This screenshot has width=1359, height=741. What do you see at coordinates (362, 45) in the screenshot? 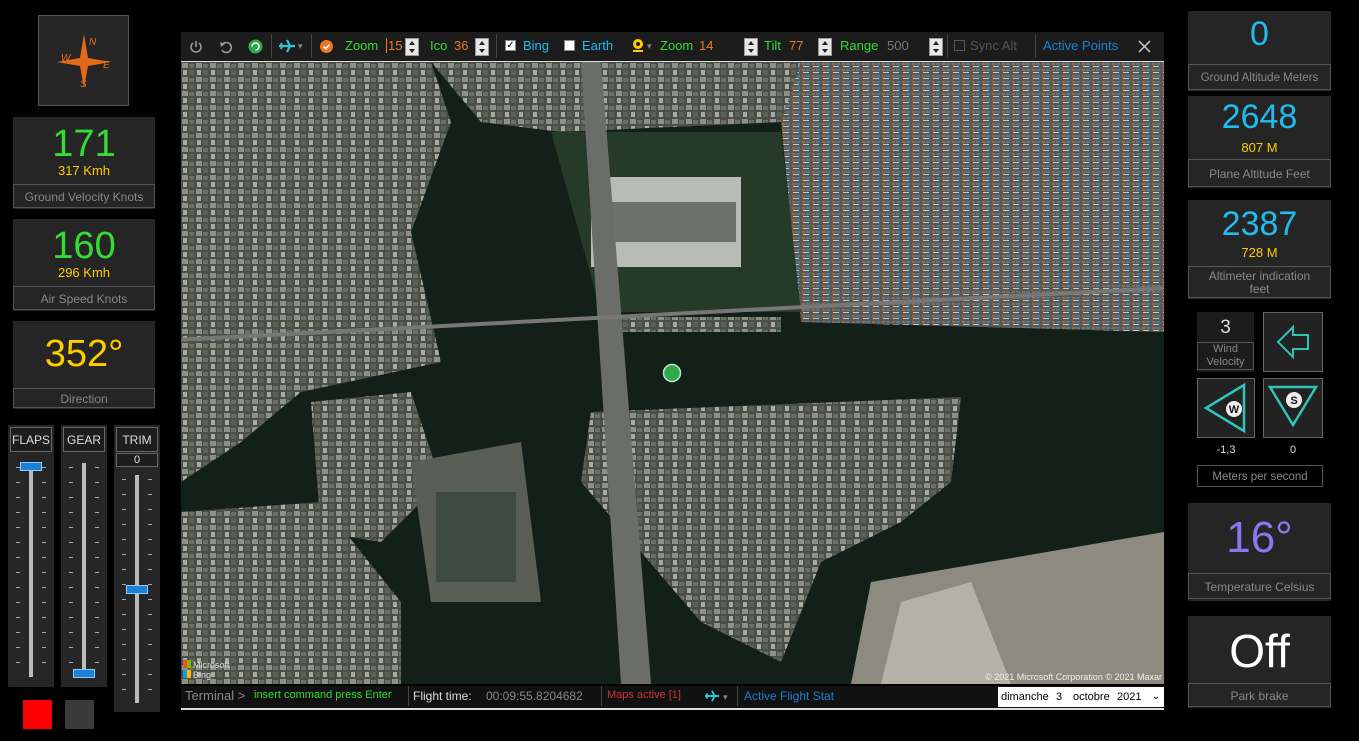
I see `zoom-label: Zoom` at bounding box center [362, 45].